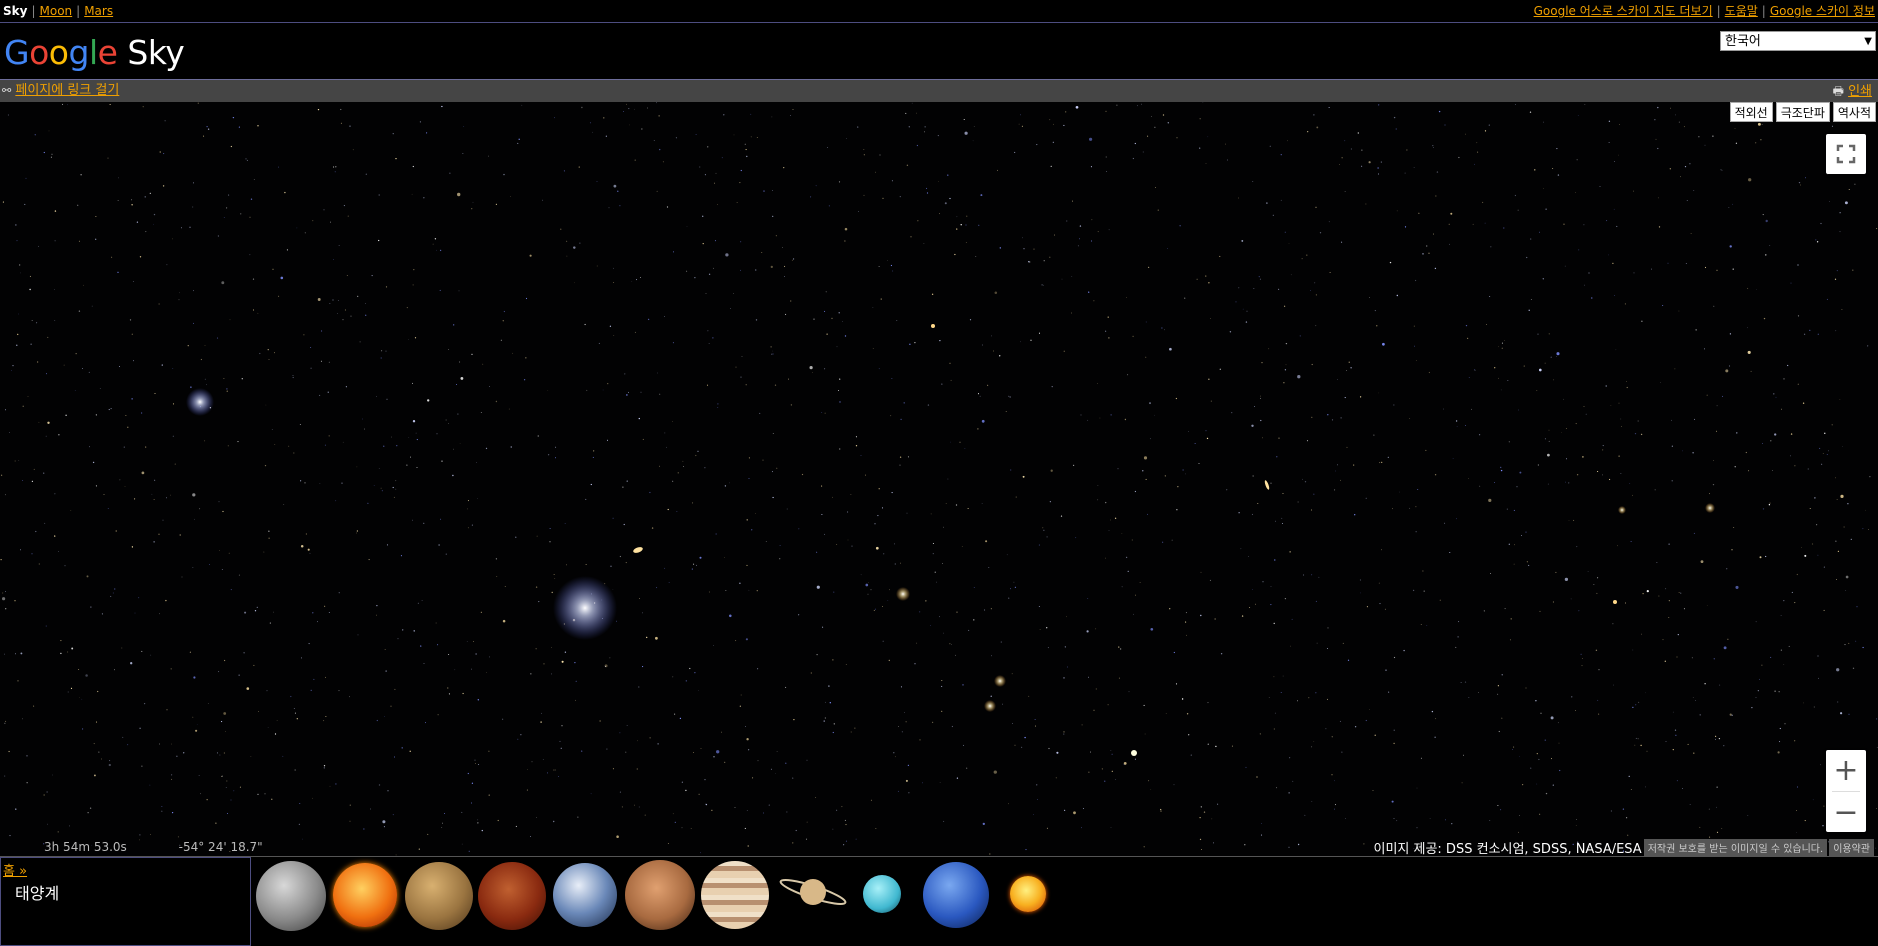  I want to click on nav-mars-link: Mars, so click(98, 11).